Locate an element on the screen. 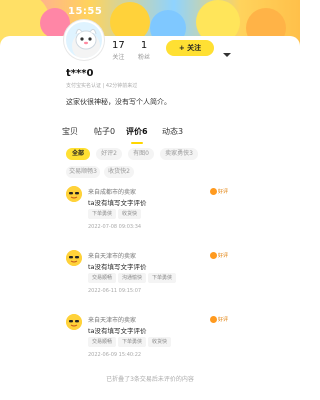 This screenshot has width=320, height=400. user-nickname: t***0 is located at coordinates (80, 73).